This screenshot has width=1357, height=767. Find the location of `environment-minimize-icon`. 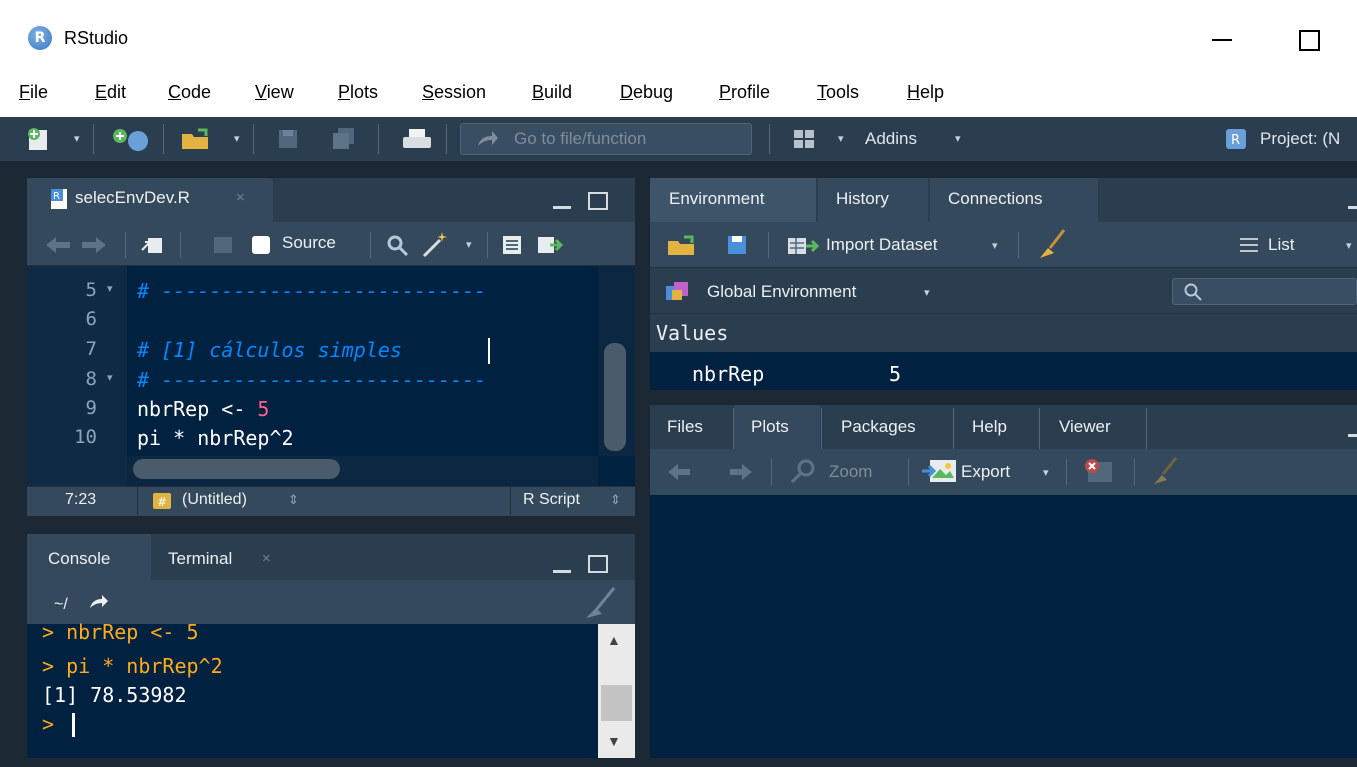

environment-minimize-icon is located at coordinates (1352, 207).